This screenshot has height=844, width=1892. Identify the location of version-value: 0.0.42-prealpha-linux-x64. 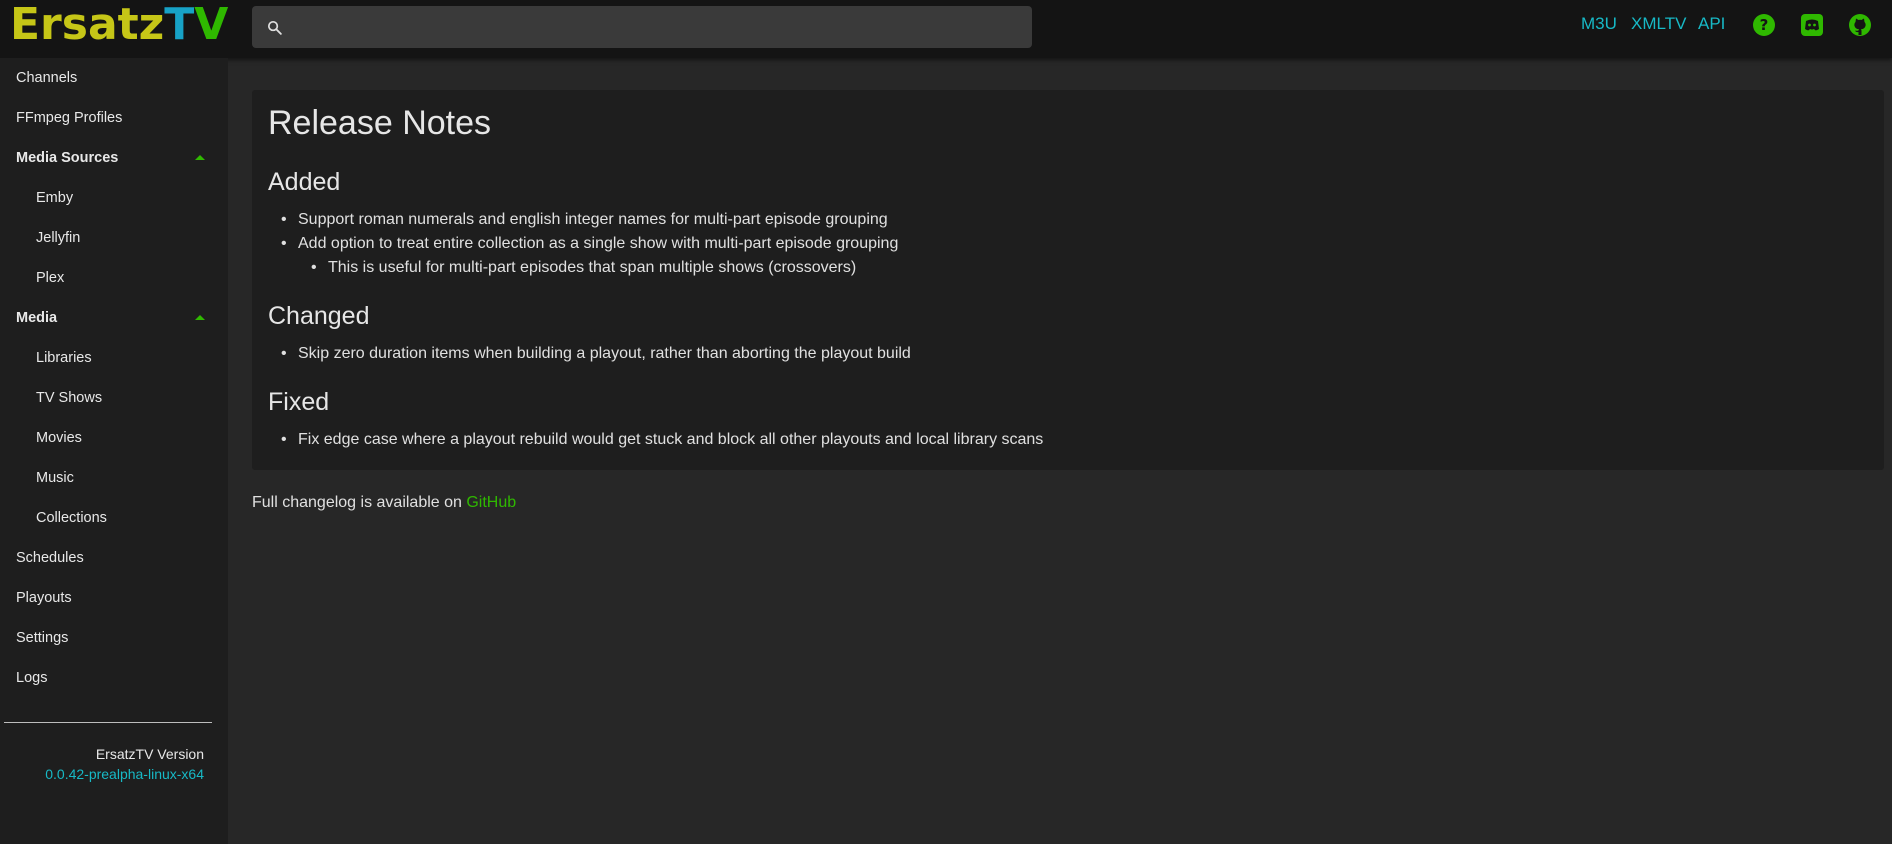
(124, 774).